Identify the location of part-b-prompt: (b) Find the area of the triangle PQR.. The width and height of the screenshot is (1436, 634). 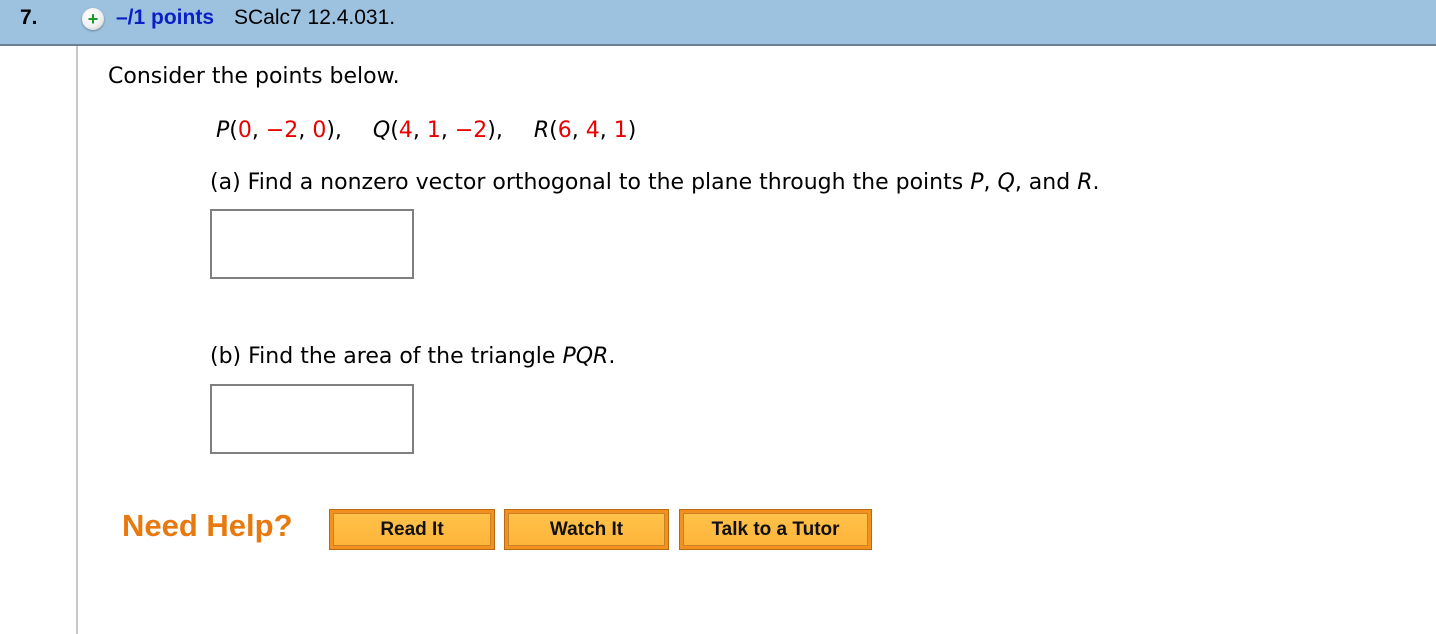
(413, 356).